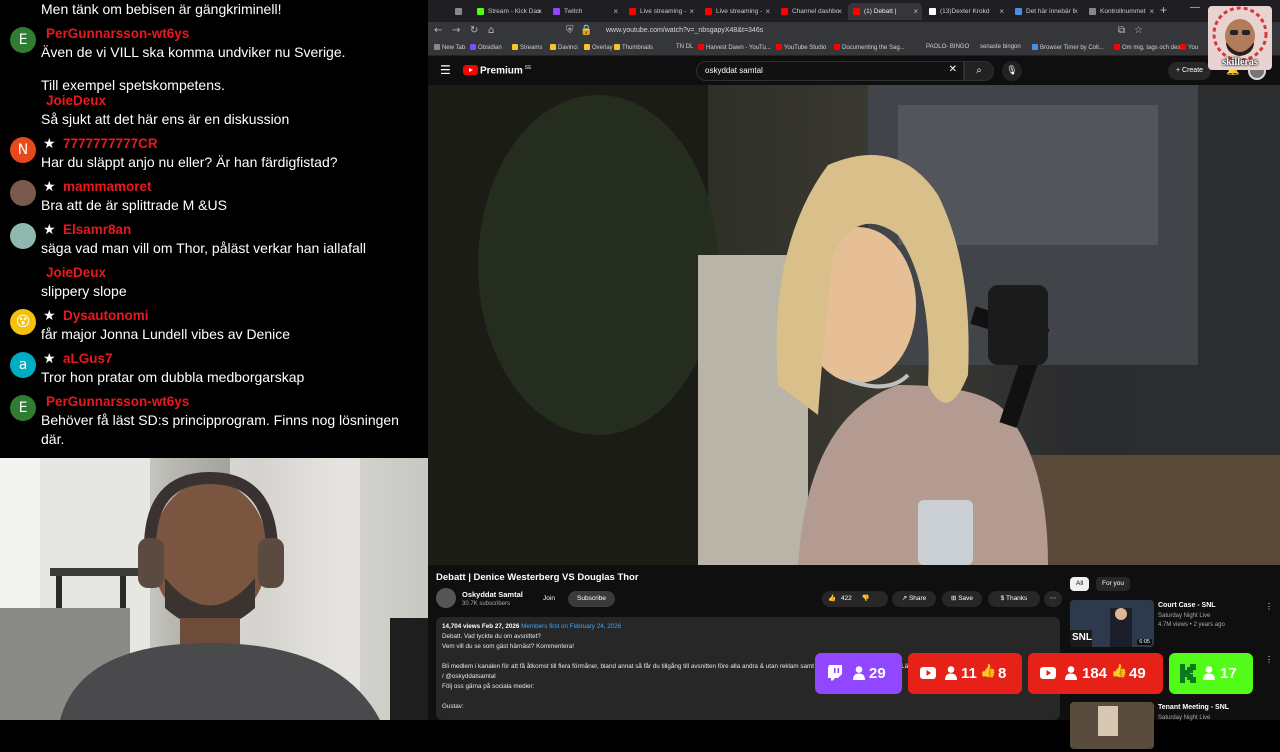  What do you see at coordinates (1190, 71) in the screenshot?
I see `create-button: + Create` at bounding box center [1190, 71].